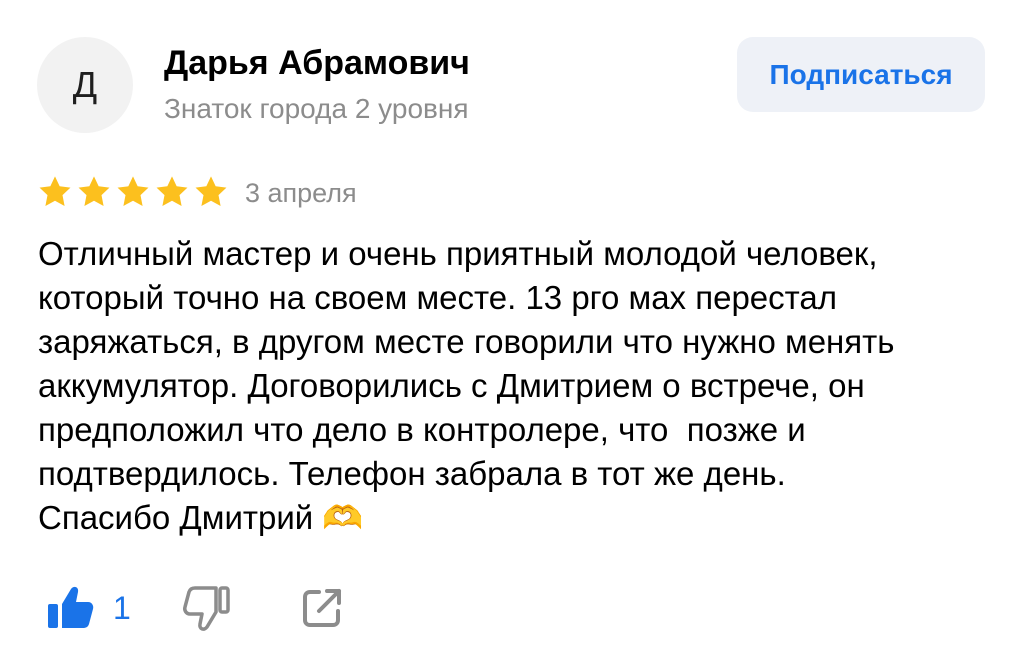  What do you see at coordinates (71, 607) in the screenshot?
I see `thumbs-up-icon` at bounding box center [71, 607].